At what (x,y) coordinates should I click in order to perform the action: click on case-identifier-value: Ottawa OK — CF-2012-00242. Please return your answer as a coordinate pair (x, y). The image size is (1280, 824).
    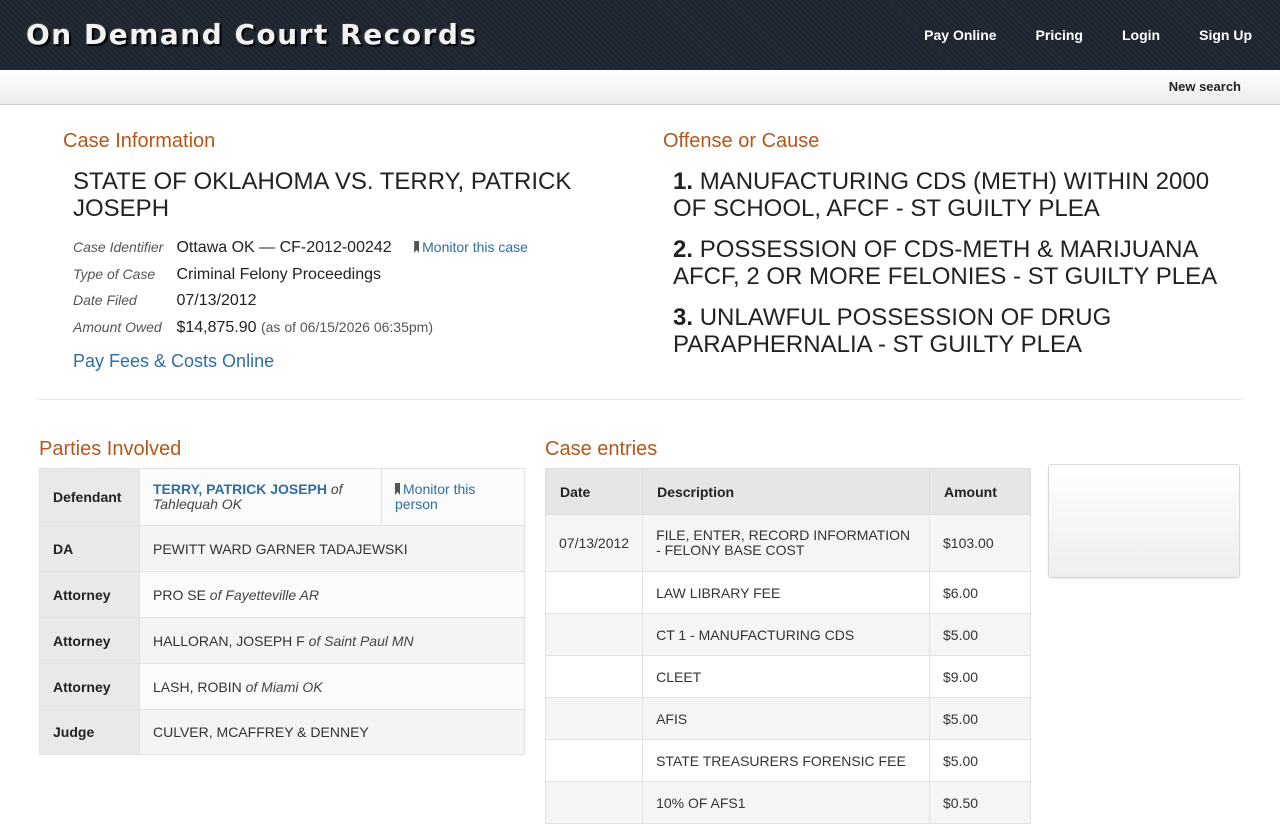
    Looking at the image, I should click on (284, 247).